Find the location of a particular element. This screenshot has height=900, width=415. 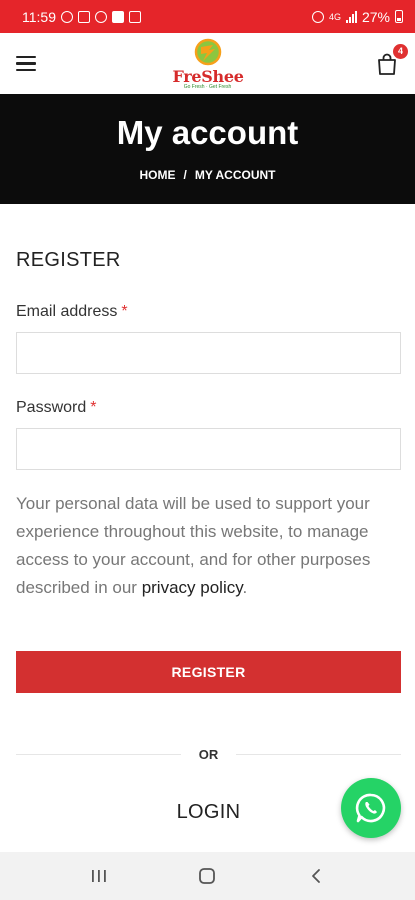

status-bar-right: 4G 27% is located at coordinates (357, 16).